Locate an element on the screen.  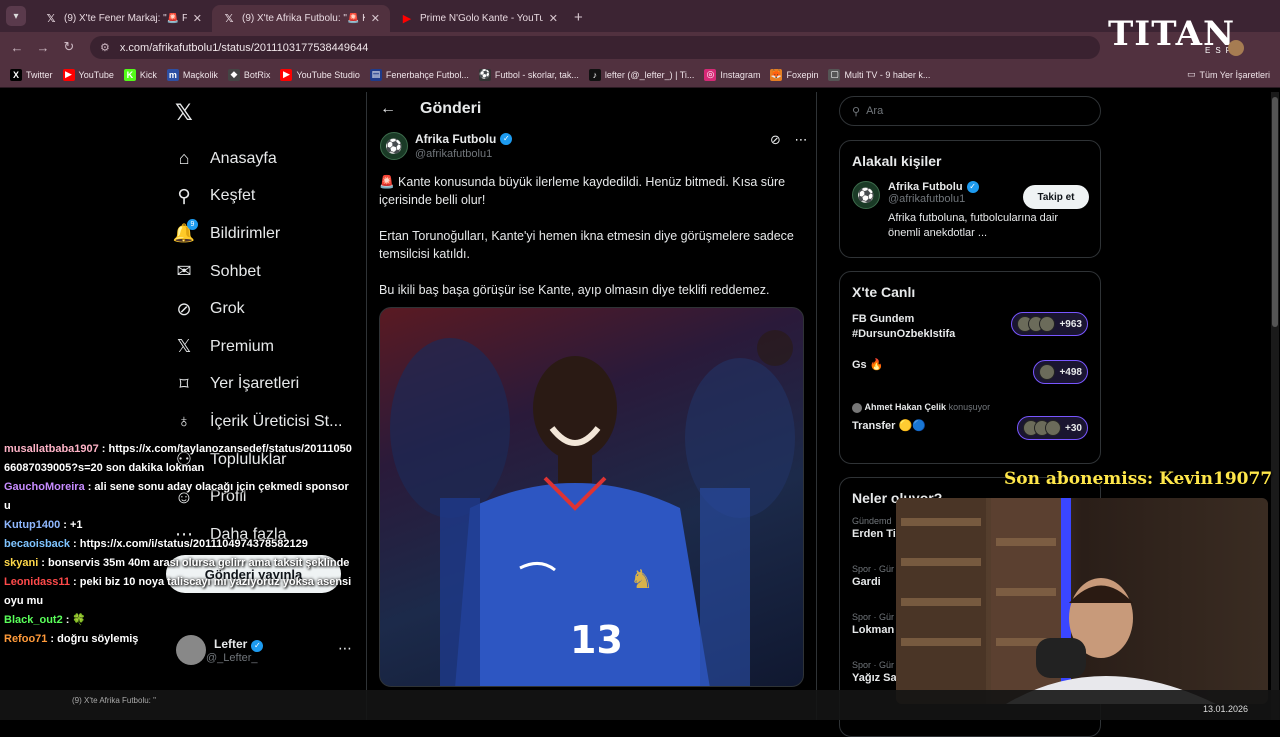
more-icon: ⋯ is located at coordinates (801, 139).